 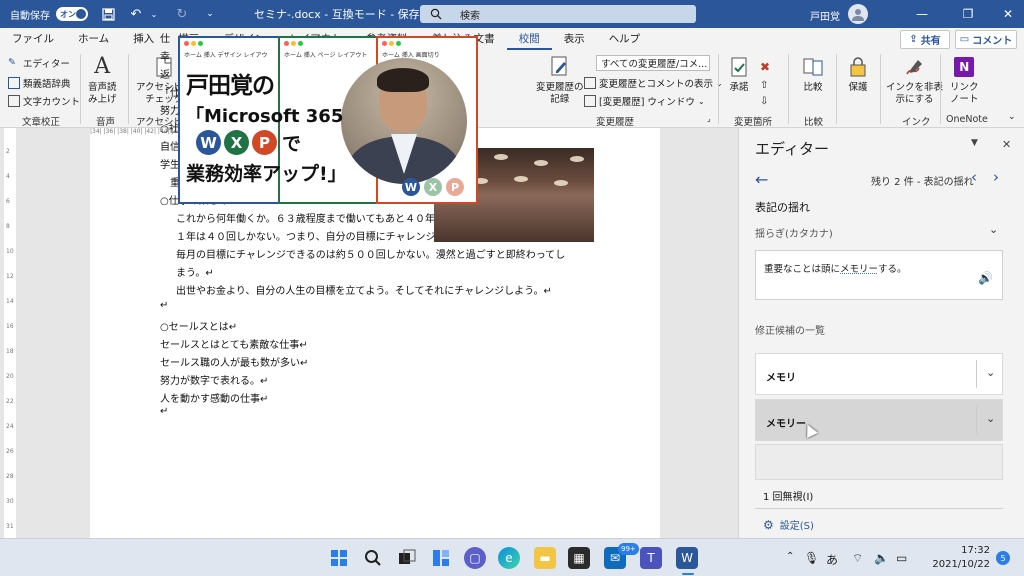 What do you see at coordinates (968, 14) in the screenshot?
I see `restore-icon: ❐` at bounding box center [968, 14].